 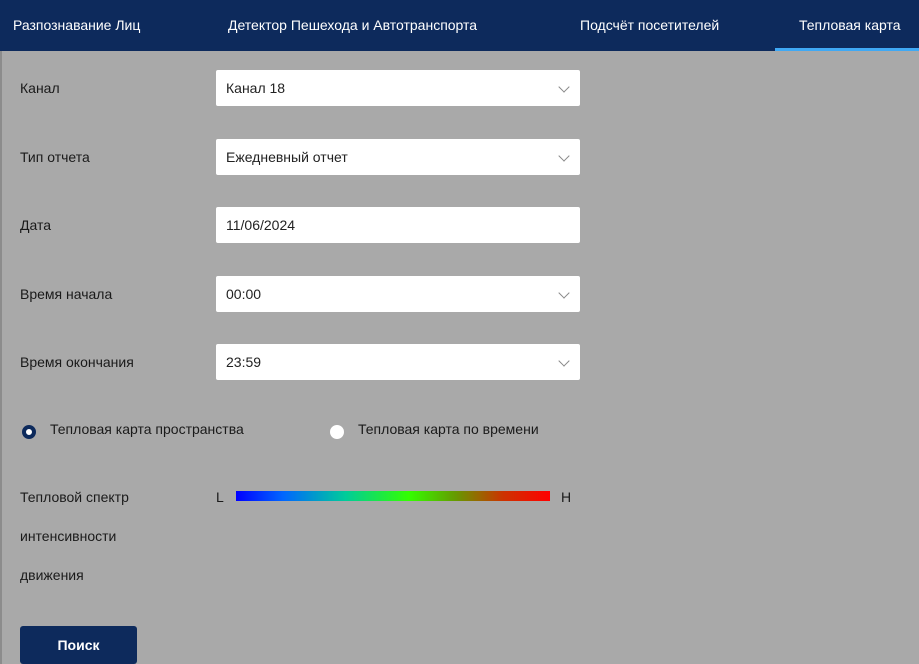 I want to click on report-type-select: Ежедневный отчет, so click(x=398, y=157).